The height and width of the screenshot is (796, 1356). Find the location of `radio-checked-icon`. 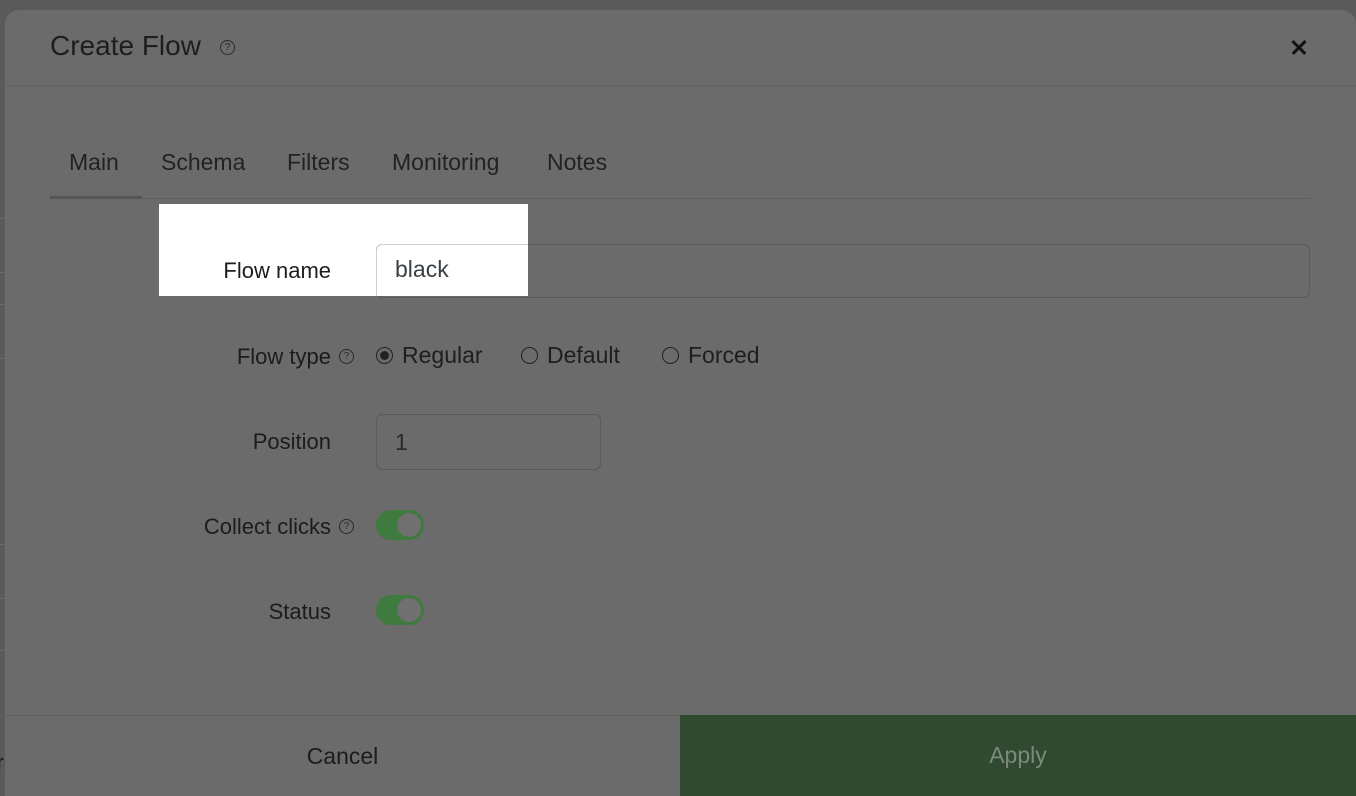

radio-checked-icon is located at coordinates (384, 355).